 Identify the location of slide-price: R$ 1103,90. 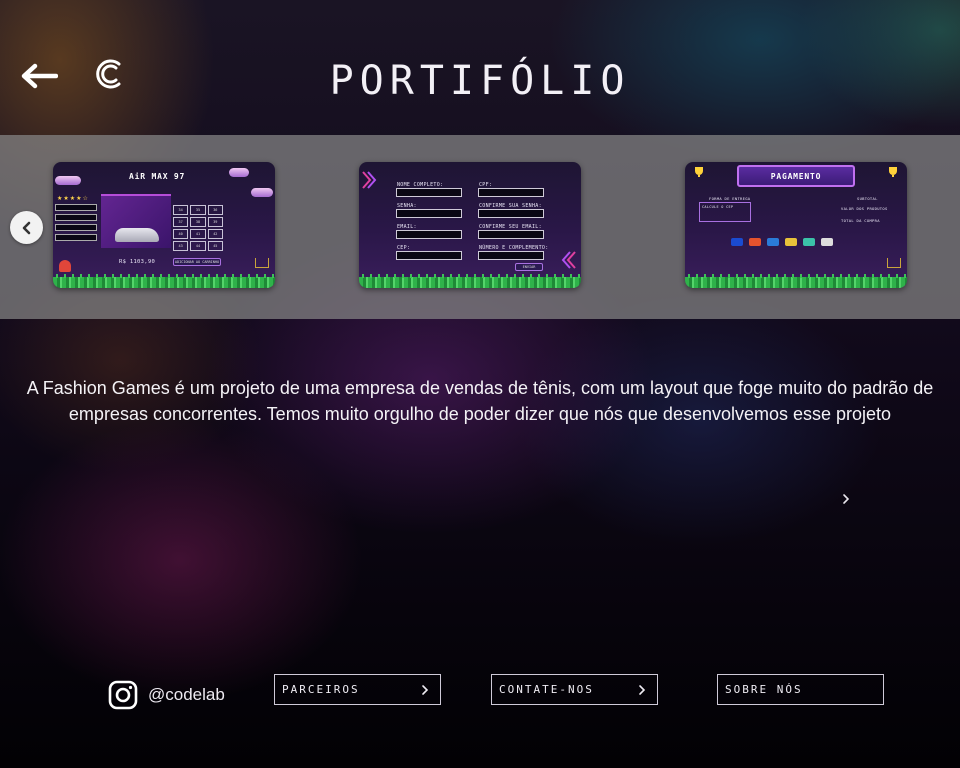
(137, 262).